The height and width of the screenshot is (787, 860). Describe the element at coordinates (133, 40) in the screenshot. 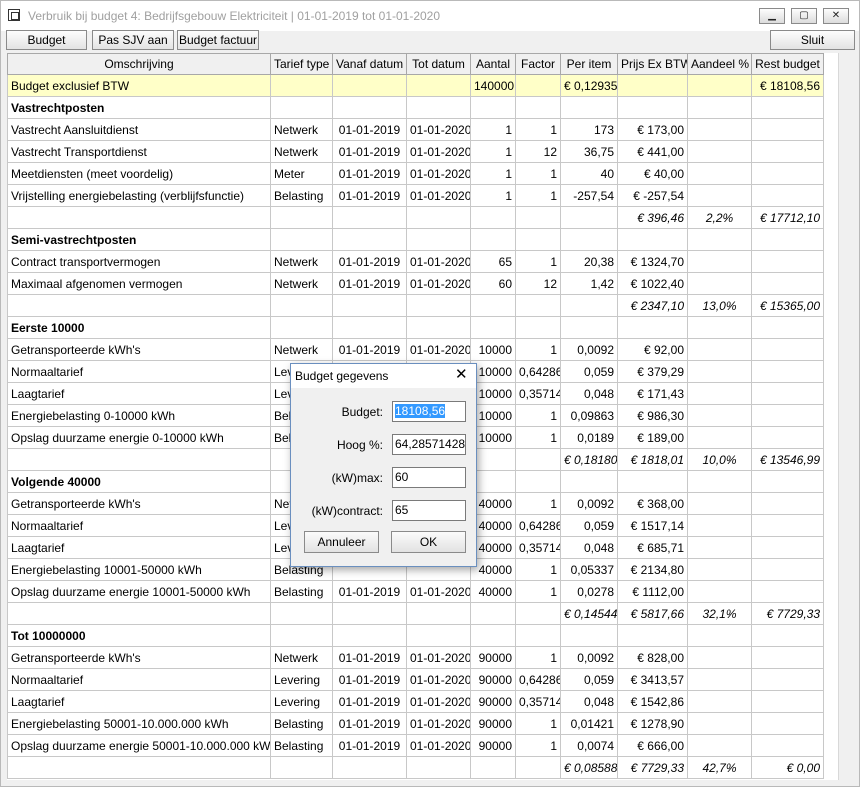

I see `pas-sjv-aan-button: Pas SJV aan` at that location.